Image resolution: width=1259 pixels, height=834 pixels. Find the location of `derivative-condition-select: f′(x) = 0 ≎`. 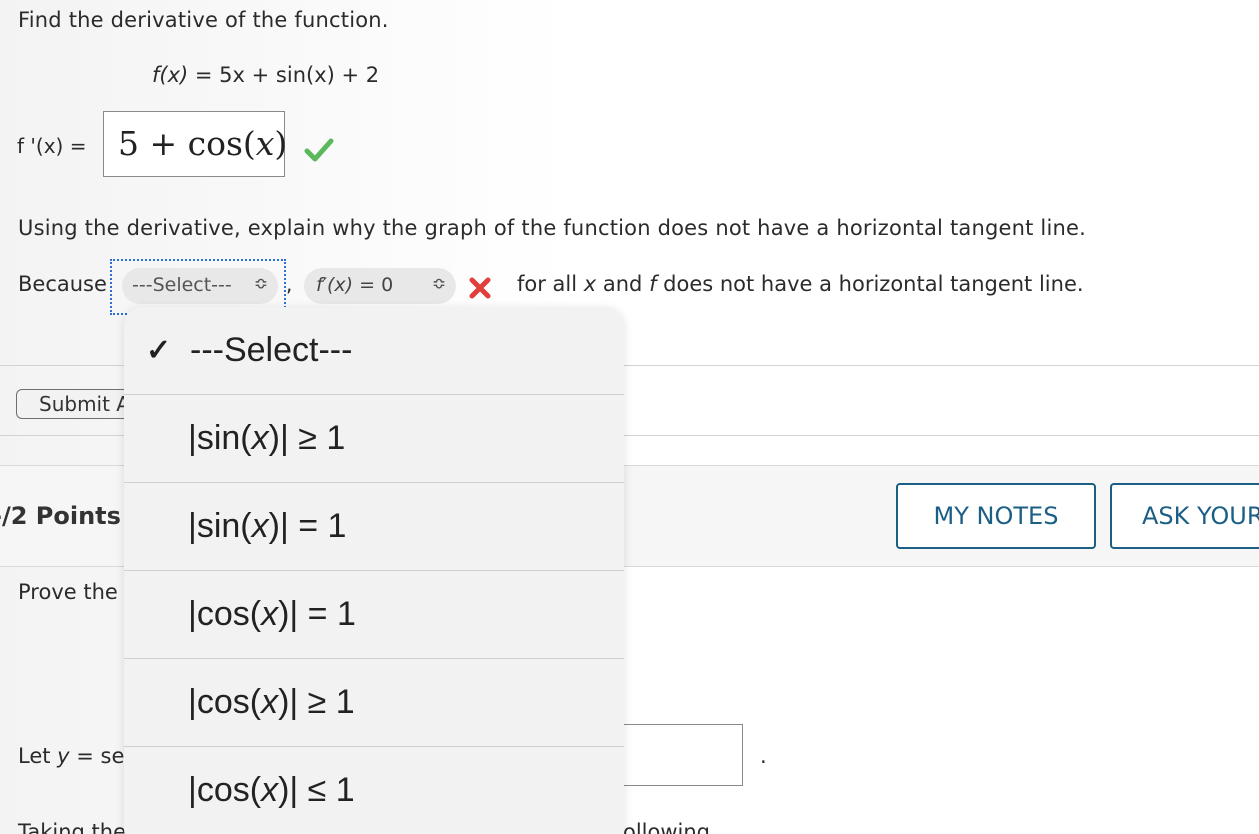

derivative-condition-select: f′(x) = 0 ≎ is located at coordinates (380, 286).